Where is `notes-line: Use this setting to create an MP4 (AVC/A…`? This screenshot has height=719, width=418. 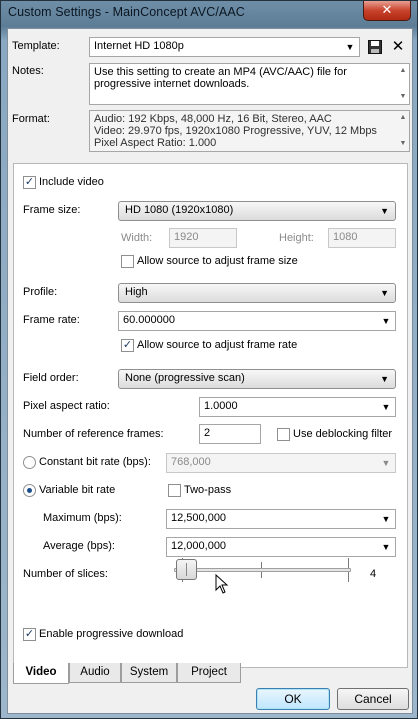 notes-line: Use this setting to create an MP4 (AVC/A… is located at coordinates (220, 72).